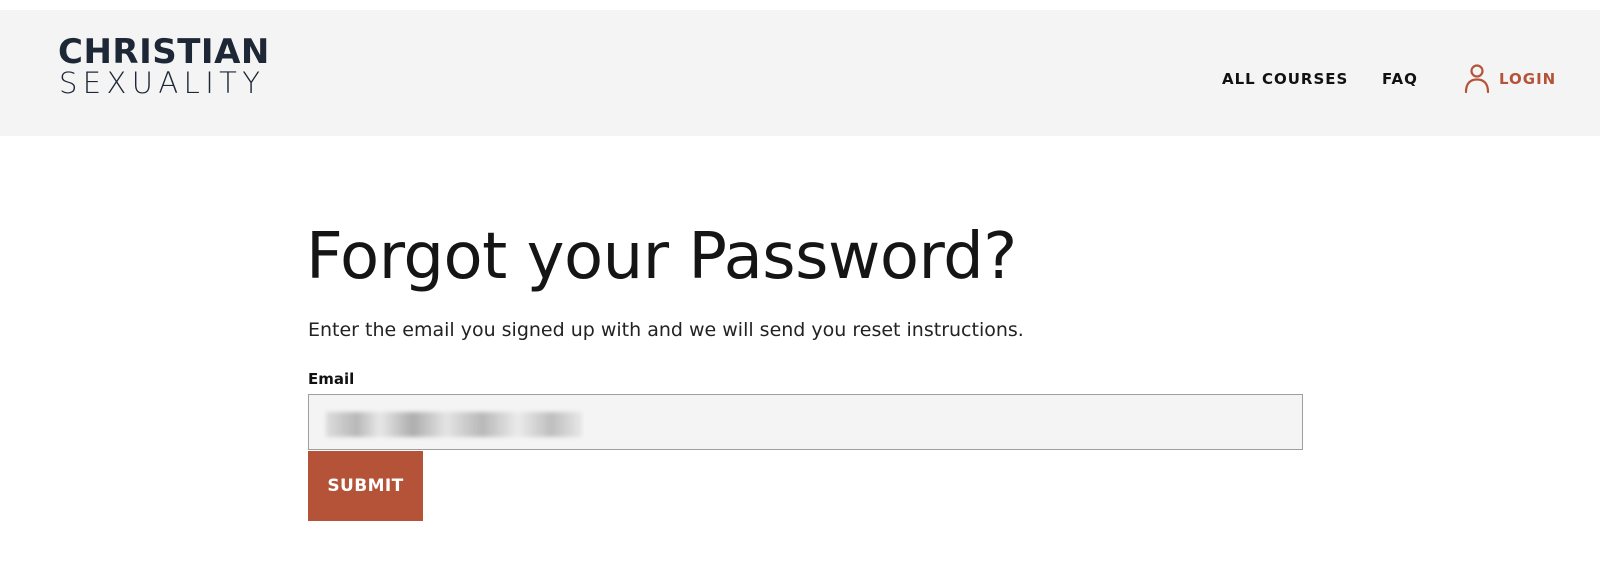 The height and width of the screenshot is (588, 1600). I want to click on logo-line-2: SEXUALITY, so click(162, 83).